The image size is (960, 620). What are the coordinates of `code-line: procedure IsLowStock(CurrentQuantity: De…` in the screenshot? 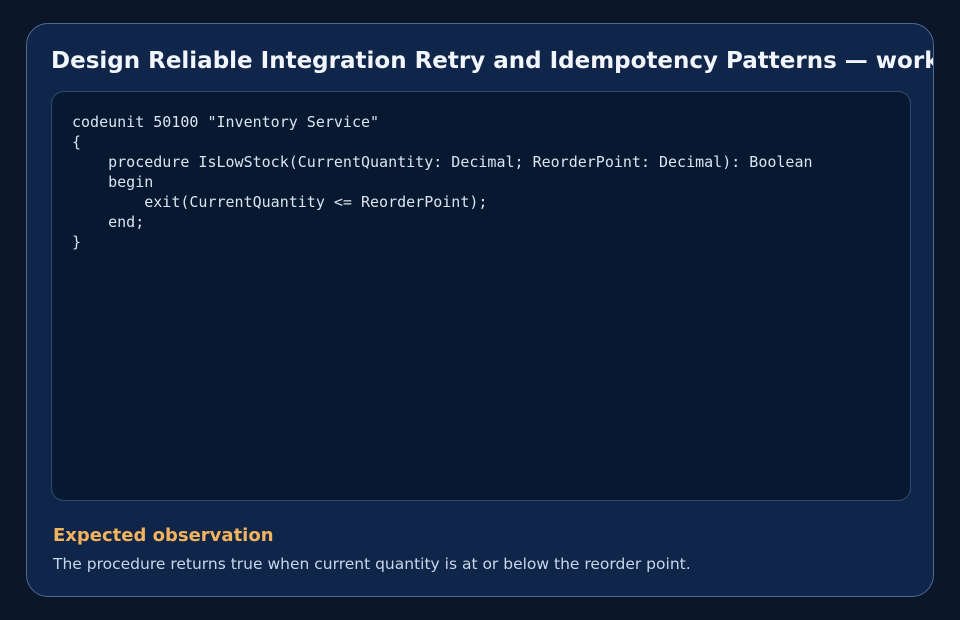 It's located at (442, 162).